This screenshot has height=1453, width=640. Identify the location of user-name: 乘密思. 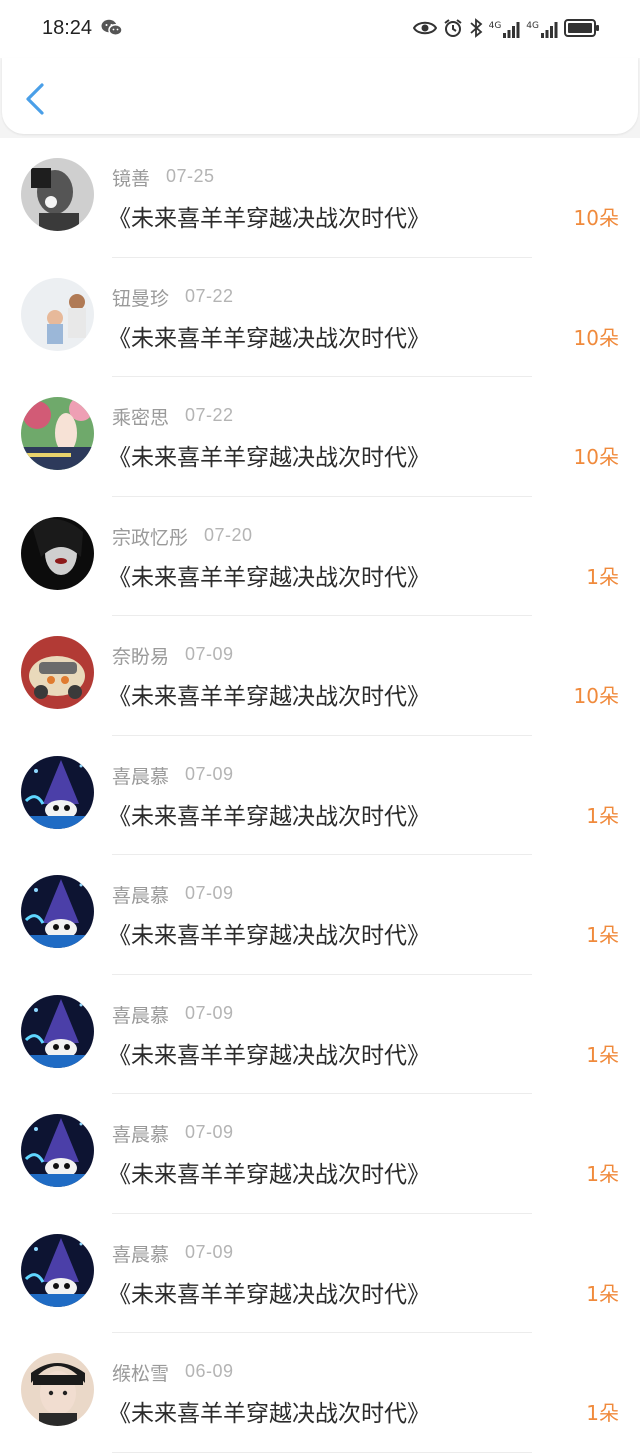
(141, 418).